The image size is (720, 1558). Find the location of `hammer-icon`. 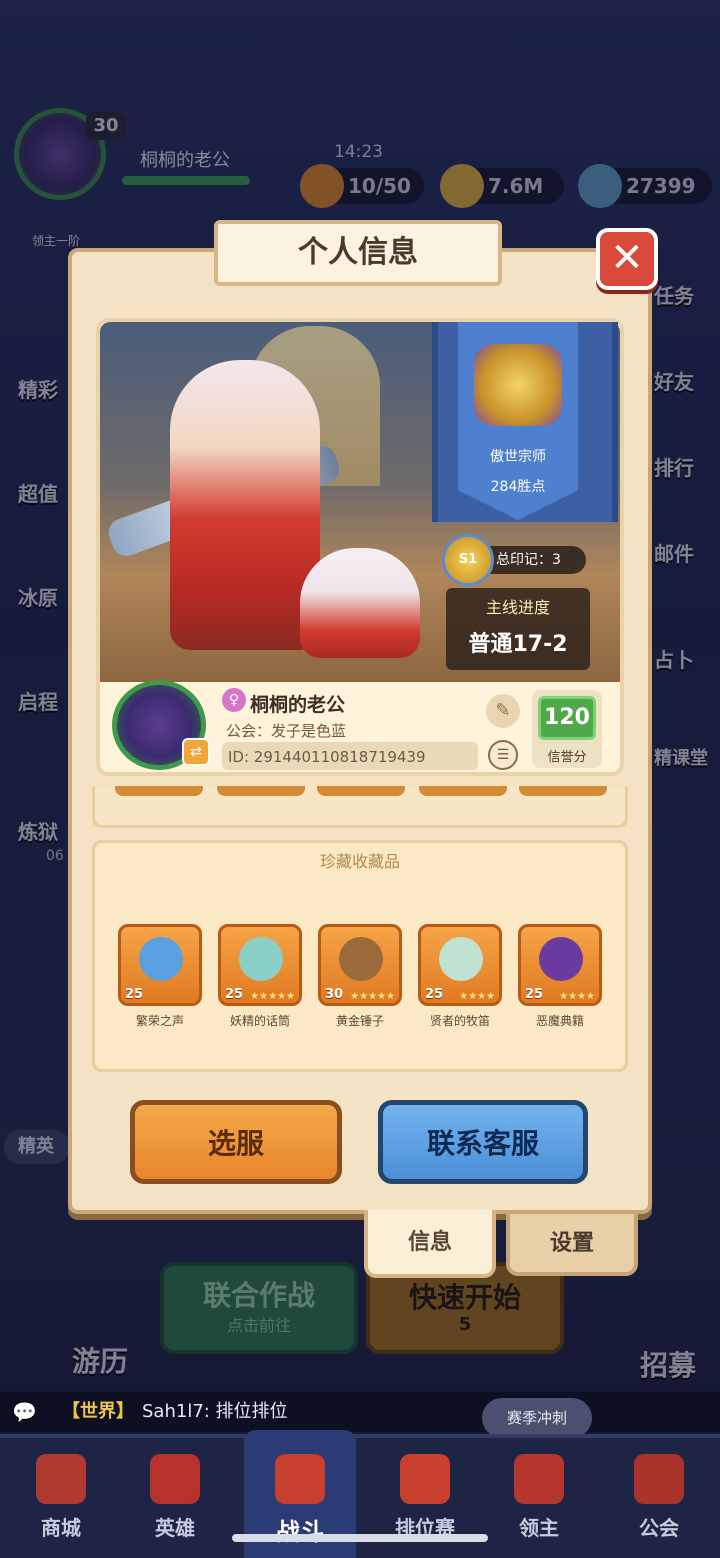

hammer-icon is located at coordinates (361, 959).